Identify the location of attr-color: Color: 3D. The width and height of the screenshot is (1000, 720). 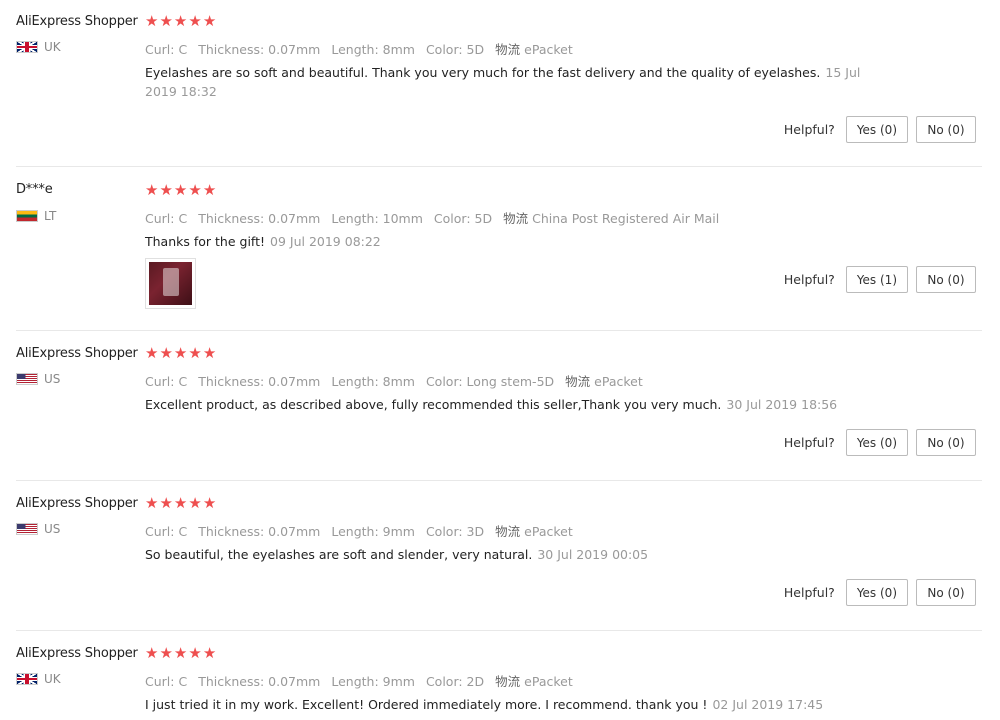
(455, 531).